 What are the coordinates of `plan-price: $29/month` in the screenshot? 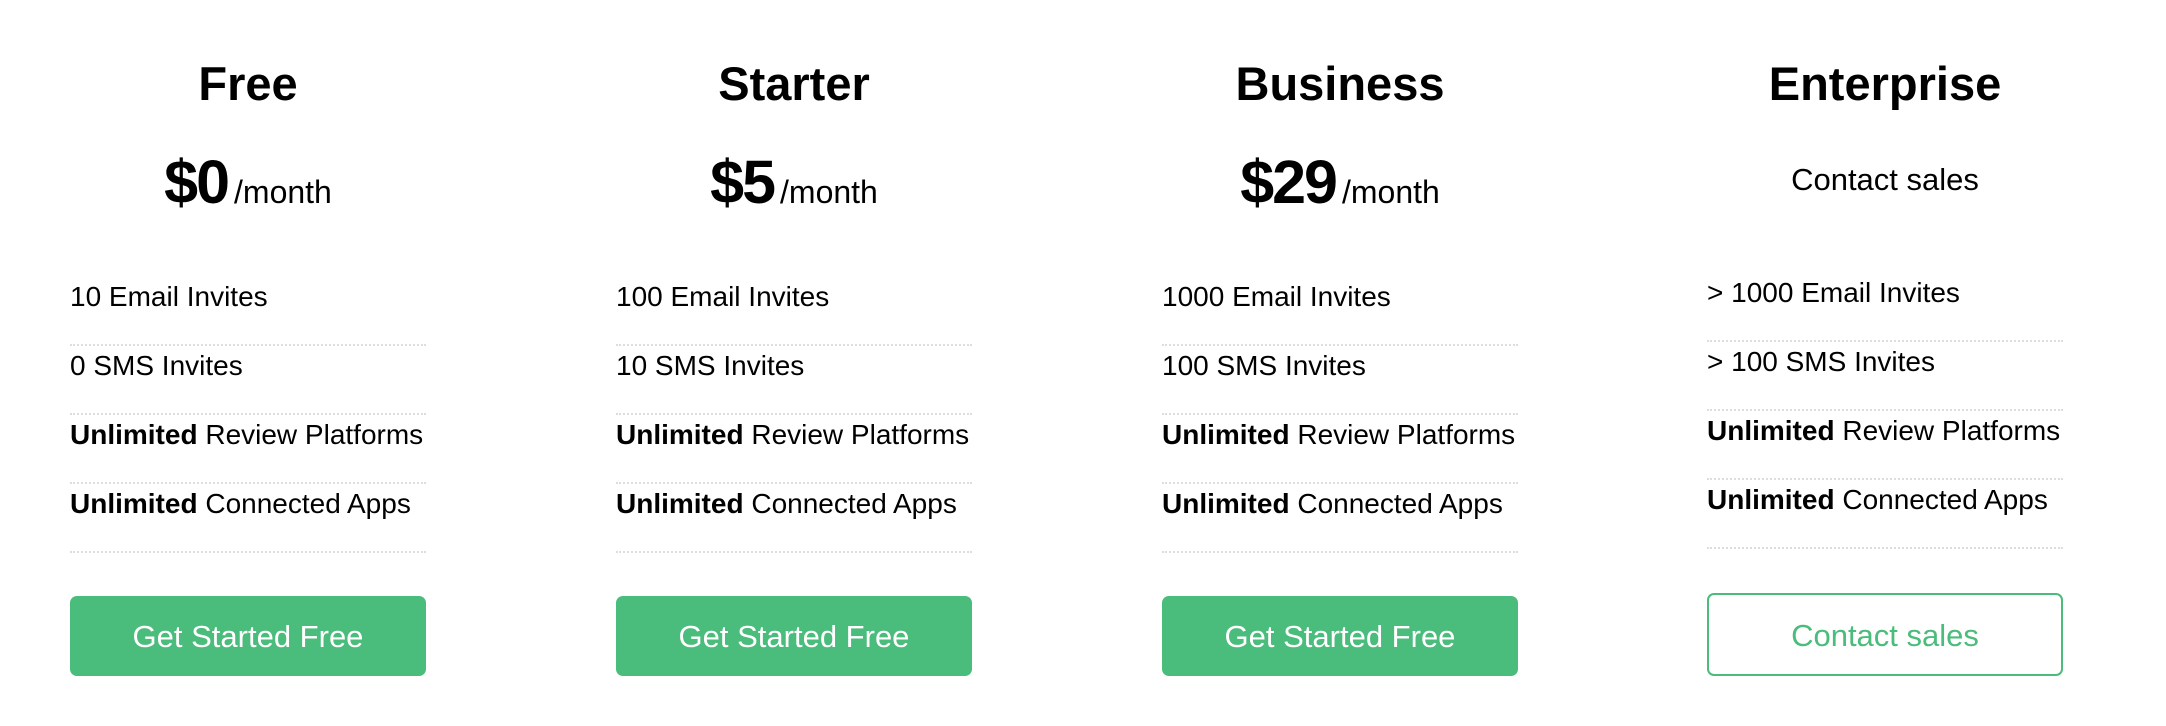 It's located at (1340, 190).